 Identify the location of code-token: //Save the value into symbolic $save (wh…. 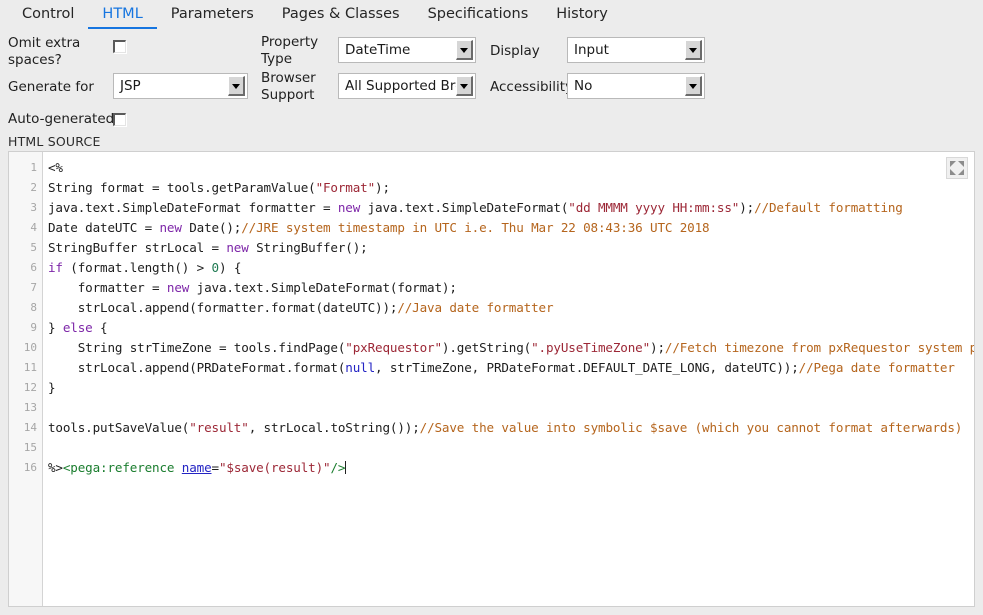
(691, 427).